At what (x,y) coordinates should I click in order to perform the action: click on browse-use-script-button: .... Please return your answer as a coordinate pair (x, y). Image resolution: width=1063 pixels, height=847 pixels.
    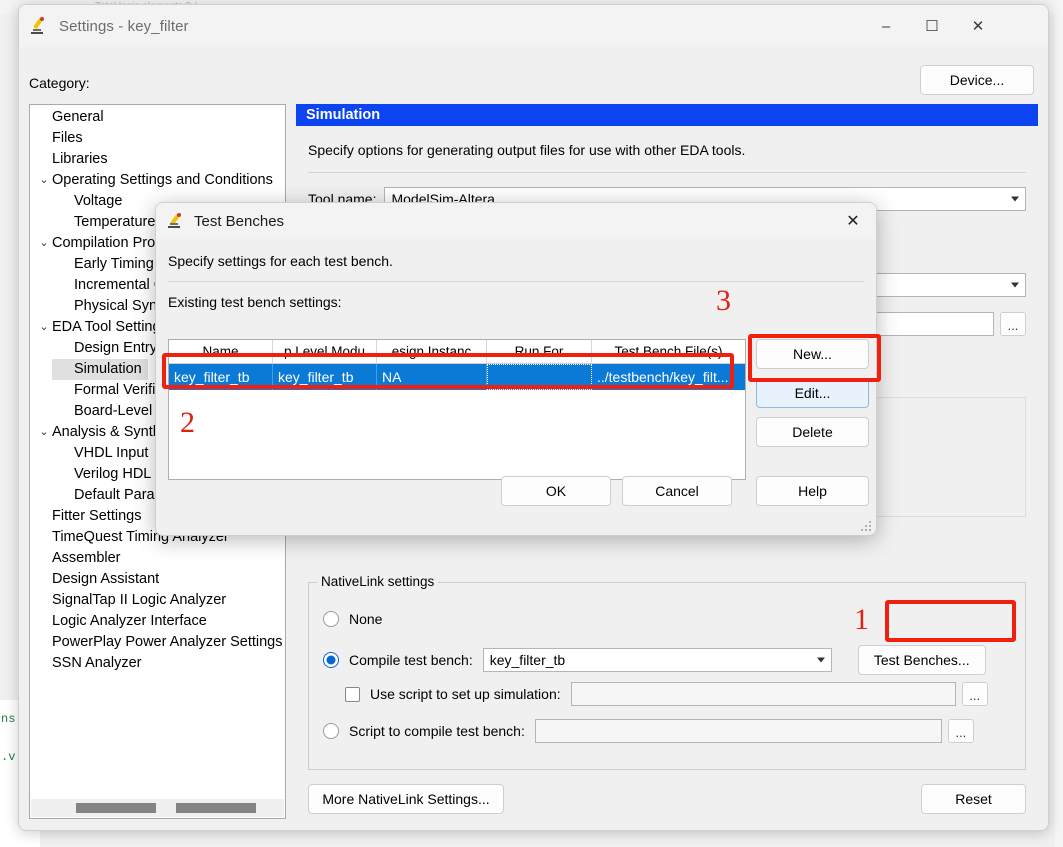
    Looking at the image, I should click on (974, 694).